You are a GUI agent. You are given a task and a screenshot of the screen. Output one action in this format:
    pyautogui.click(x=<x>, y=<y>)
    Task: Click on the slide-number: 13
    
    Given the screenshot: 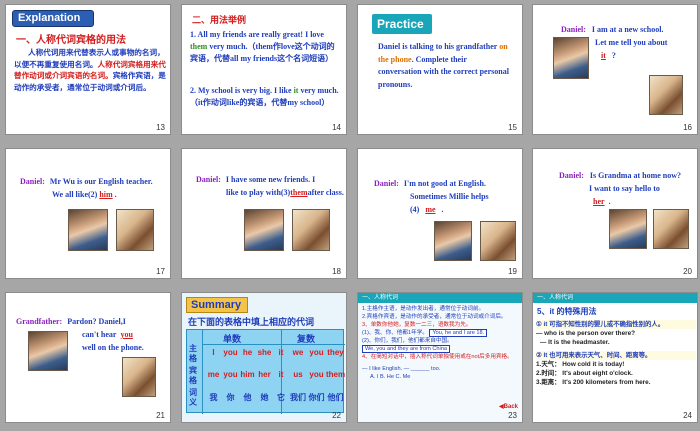 What is the action you would take?
    pyautogui.click(x=160, y=127)
    